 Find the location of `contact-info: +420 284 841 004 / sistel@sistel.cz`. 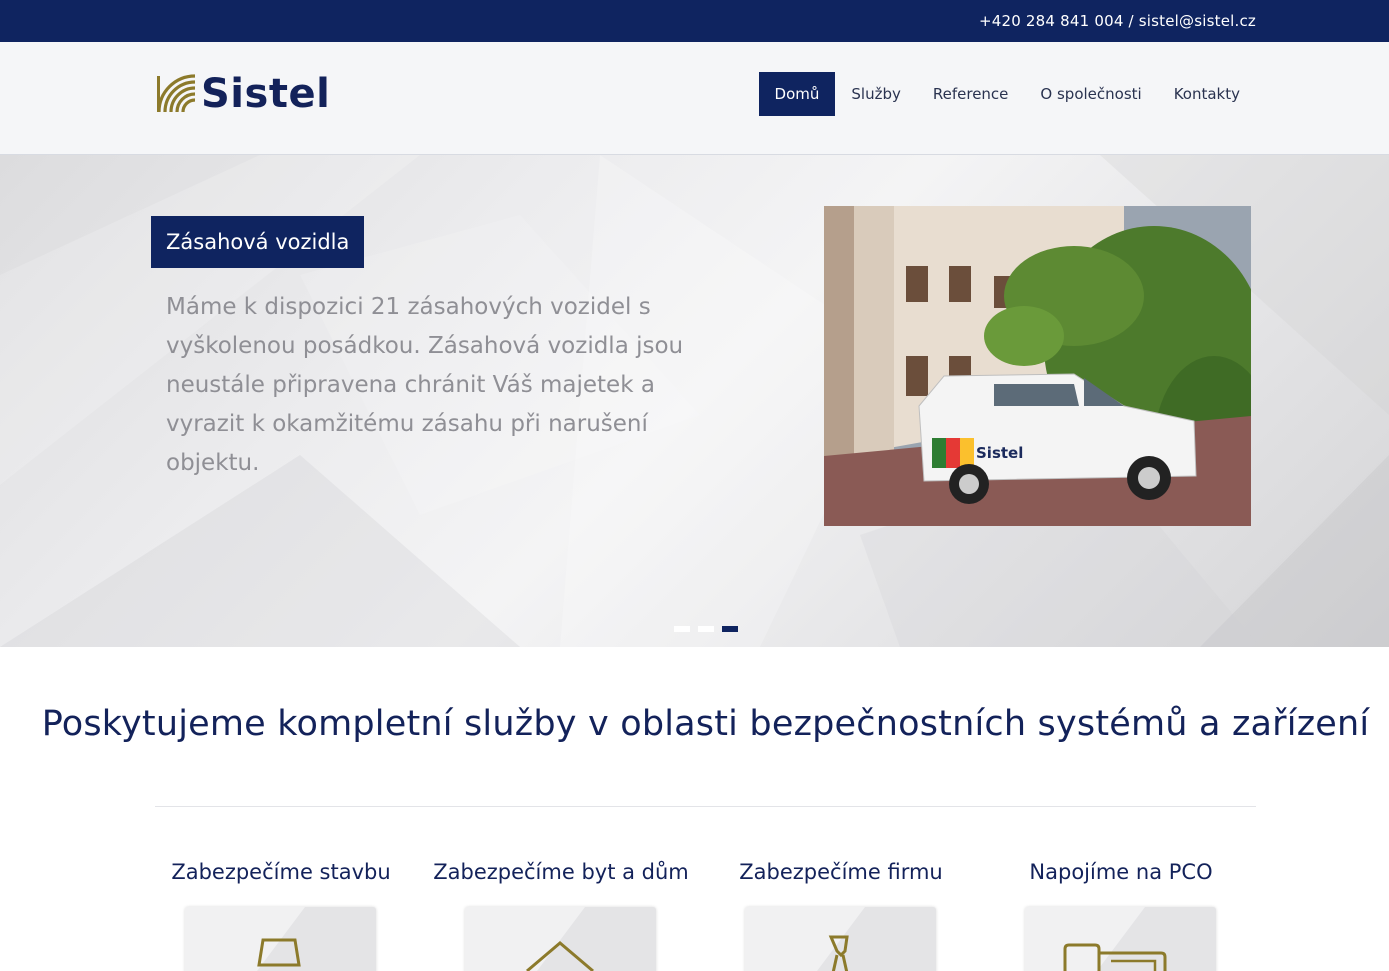

contact-info: +420 284 841 004 / sistel@sistel.cz is located at coordinates (1117, 21).